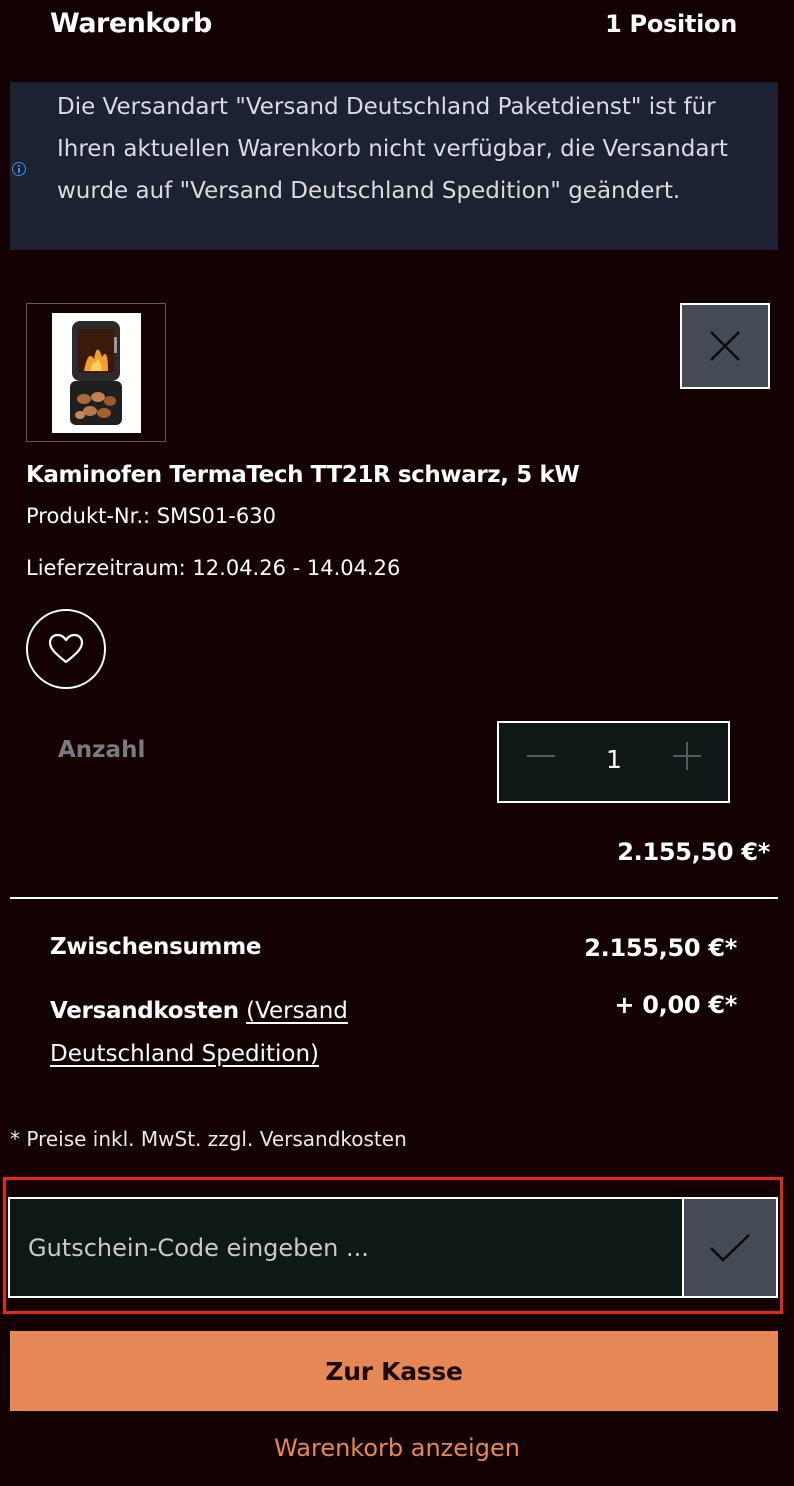  I want to click on product-image, so click(96, 373).